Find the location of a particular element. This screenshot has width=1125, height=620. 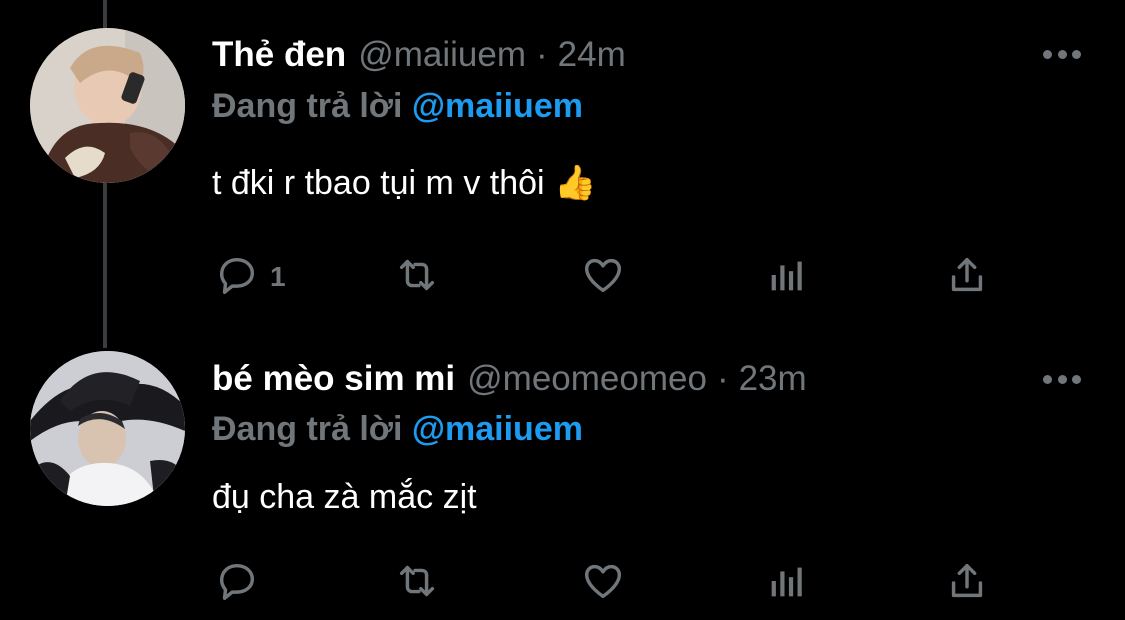

action-bar is located at coordinates (602, 583).